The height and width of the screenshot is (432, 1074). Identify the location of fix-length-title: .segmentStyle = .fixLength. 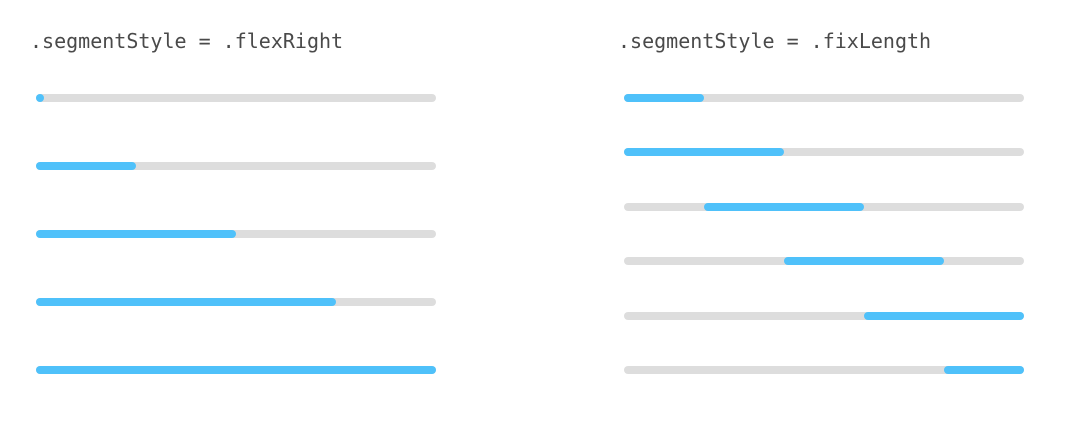
(775, 41).